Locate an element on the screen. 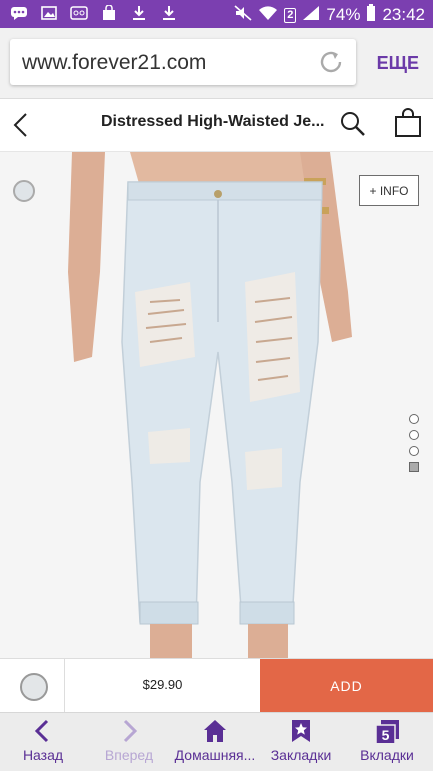  nav-forward: Вперед is located at coordinates (129, 741).